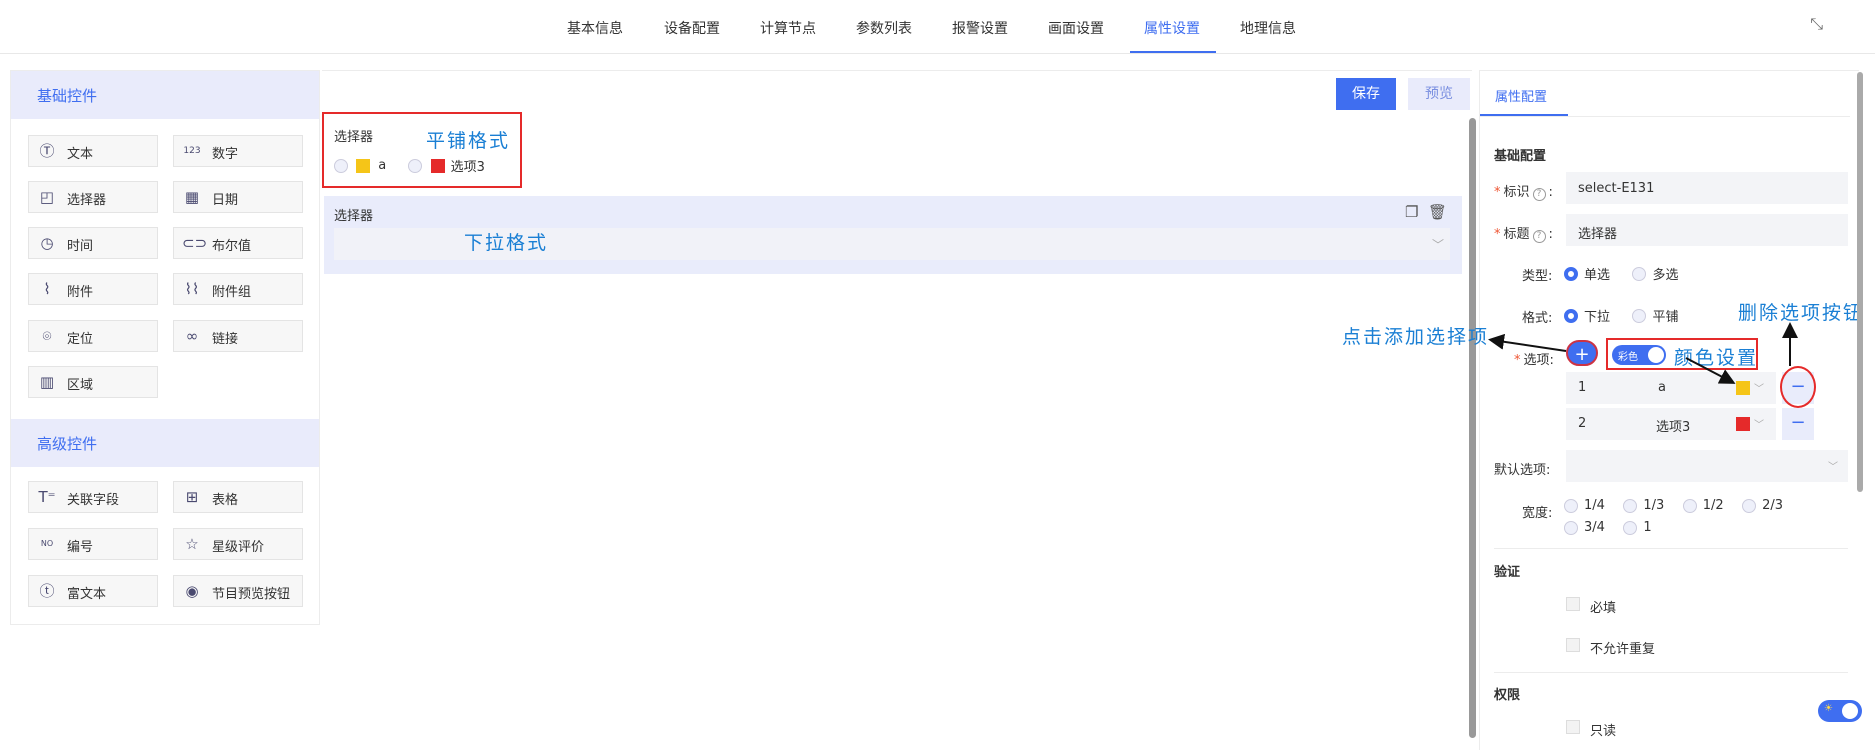  What do you see at coordinates (1522, 470) in the screenshot?
I see `default-option-label: 默认选项:` at bounding box center [1522, 470].